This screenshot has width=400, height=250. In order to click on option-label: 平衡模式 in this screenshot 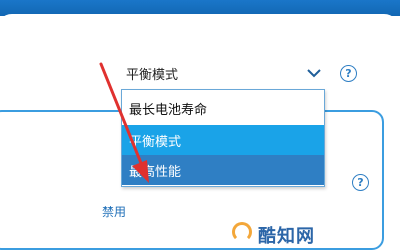, I will do `click(155, 142)`.